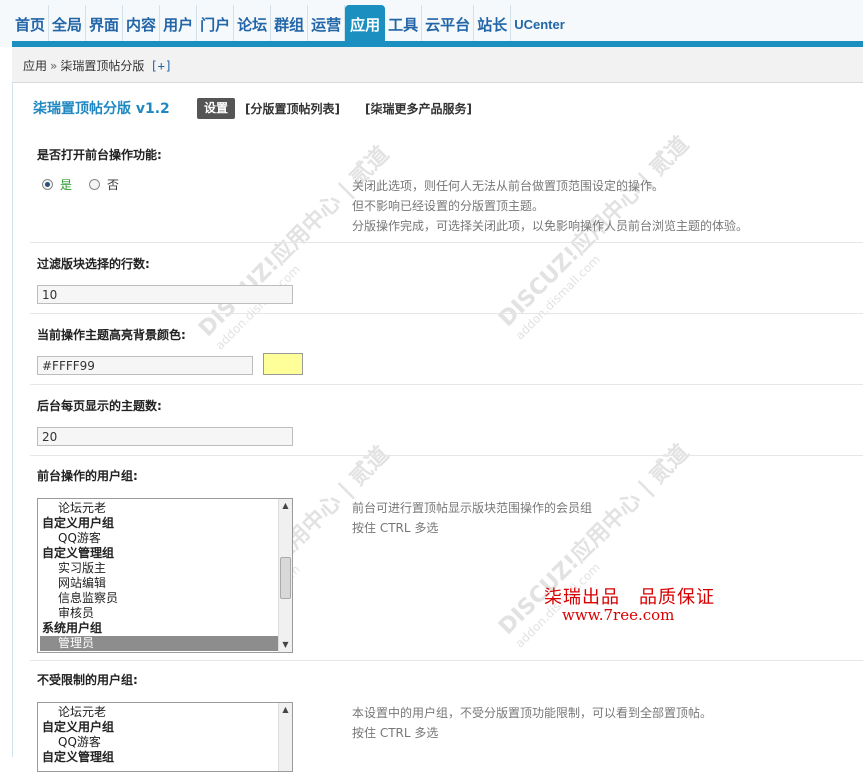 The height and width of the screenshot is (772, 863). I want to click on nav-tab-user: 用户, so click(179, 23).